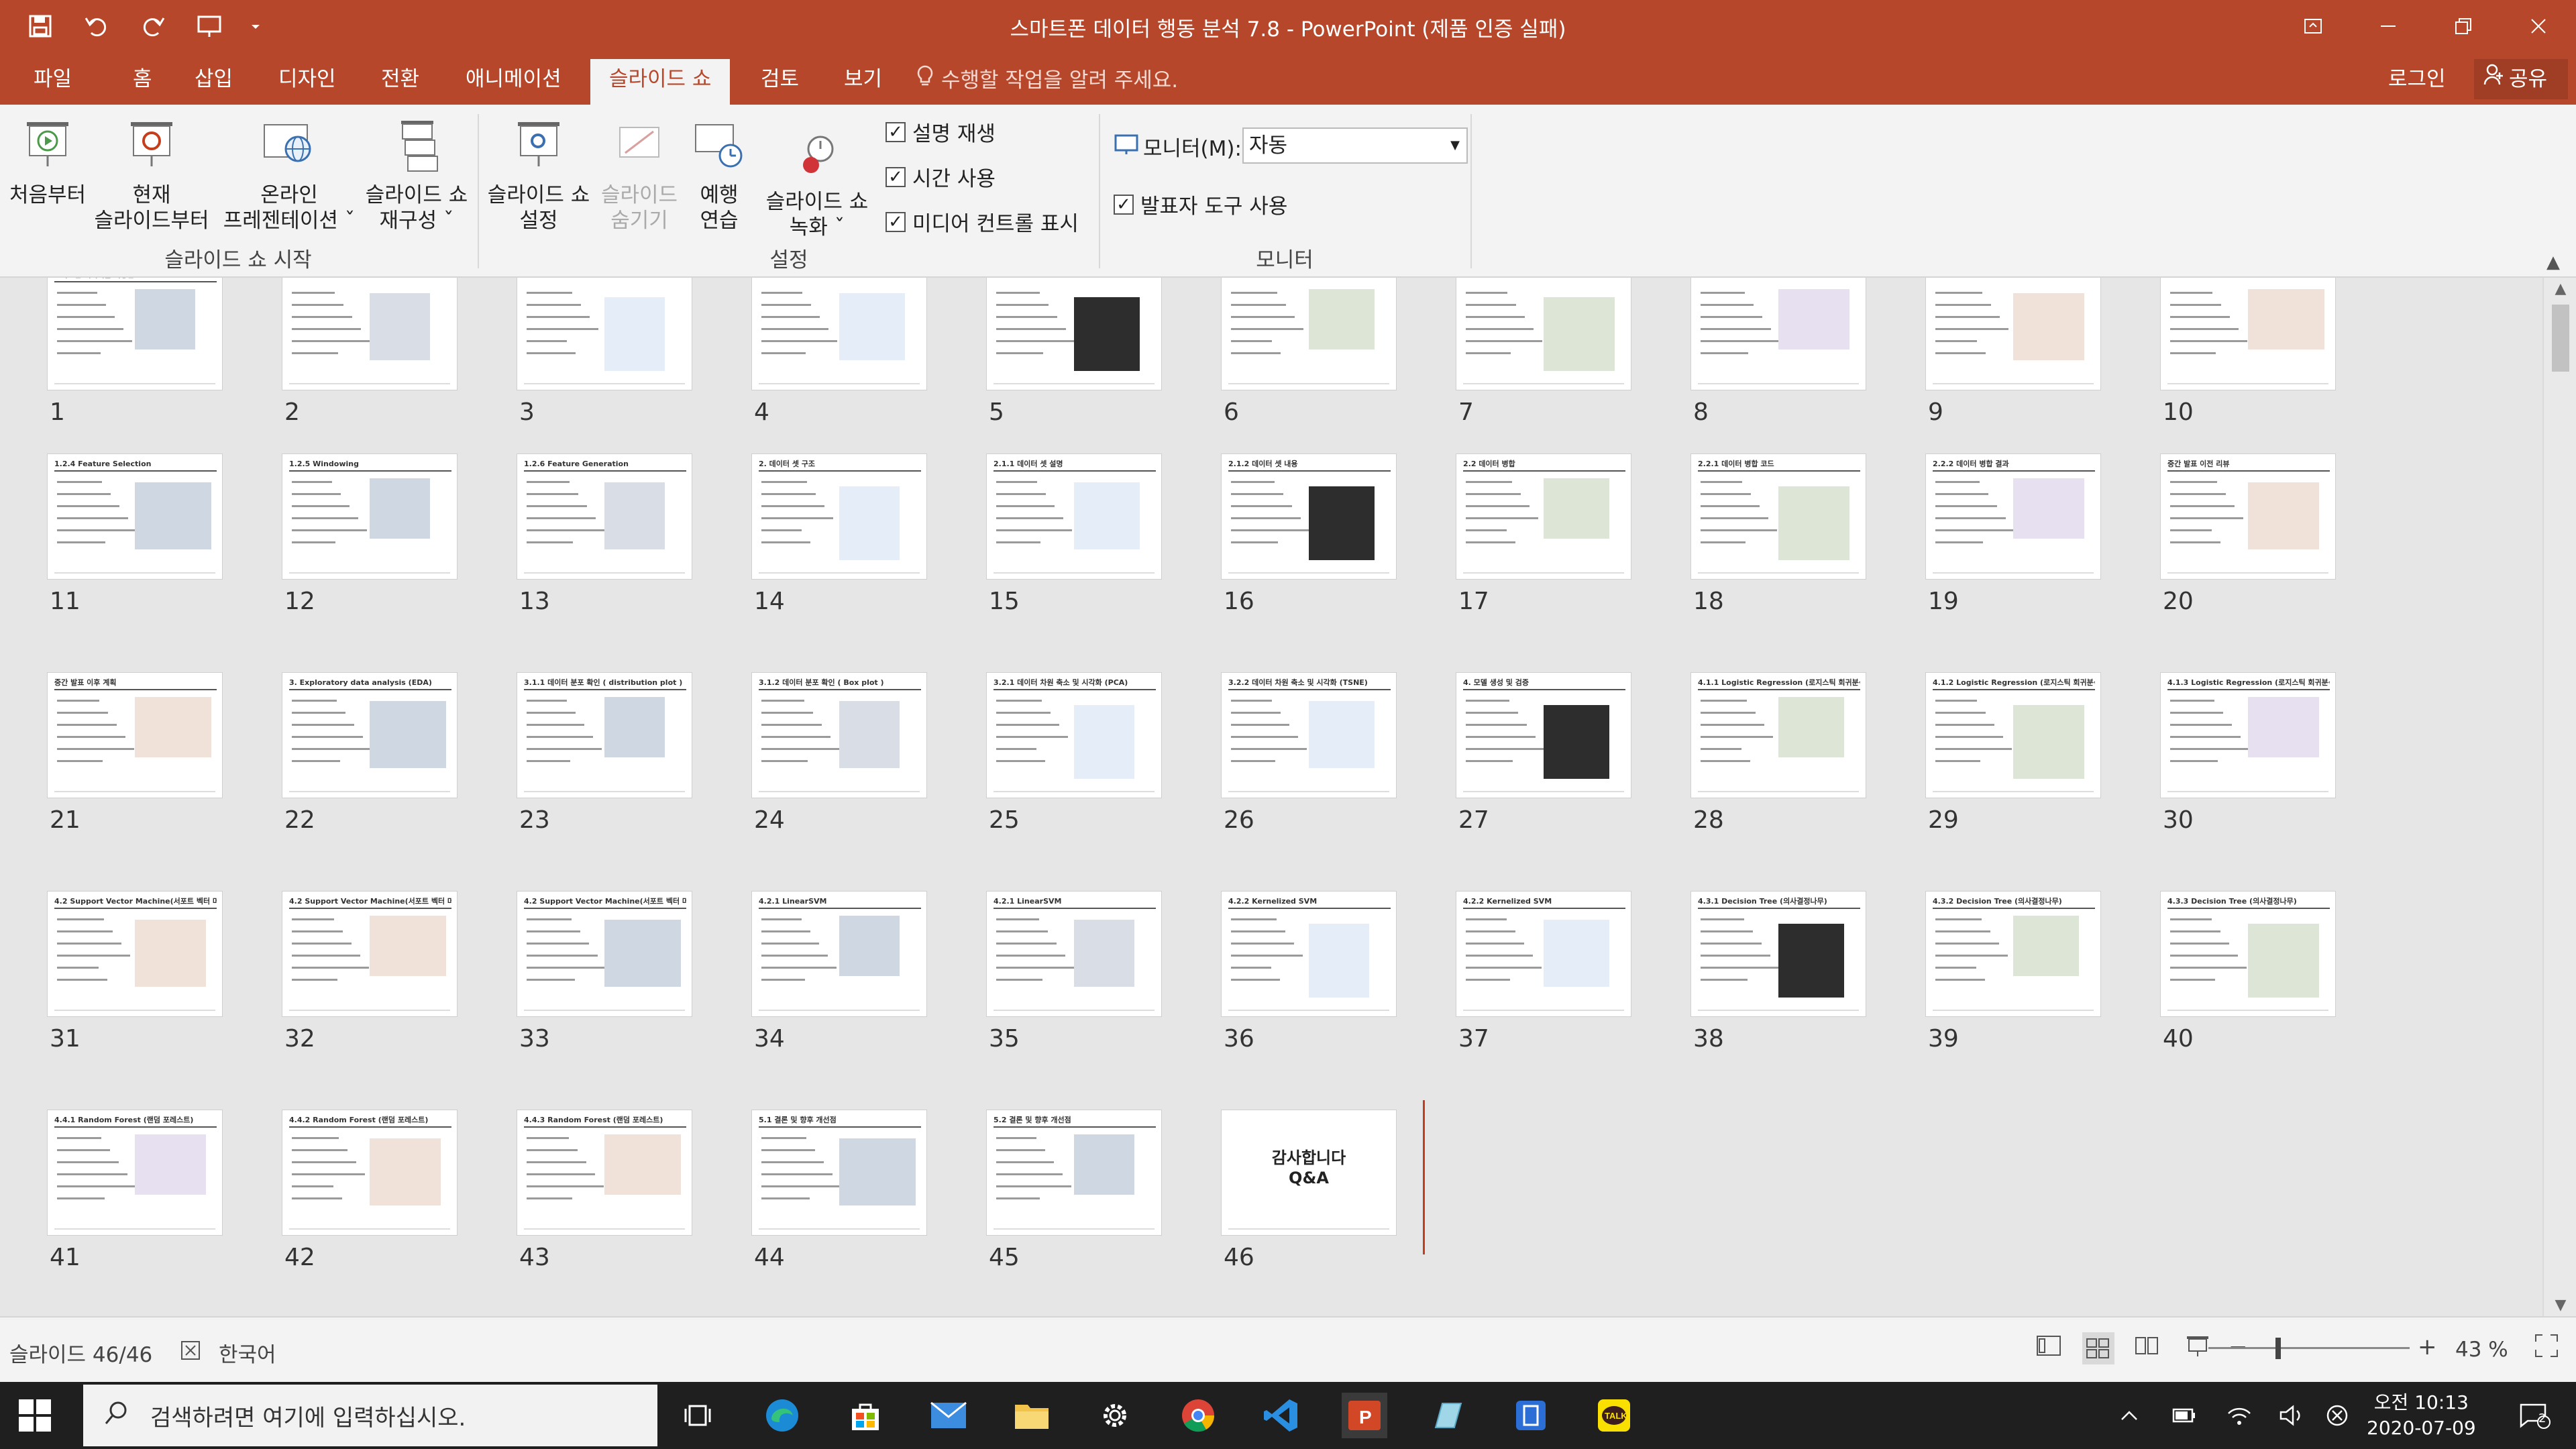 The image size is (2576, 1449). What do you see at coordinates (639, 175) in the screenshot?
I see `hide-slide-button: 슬라이드 숨기기` at bounding box center [639, 175].